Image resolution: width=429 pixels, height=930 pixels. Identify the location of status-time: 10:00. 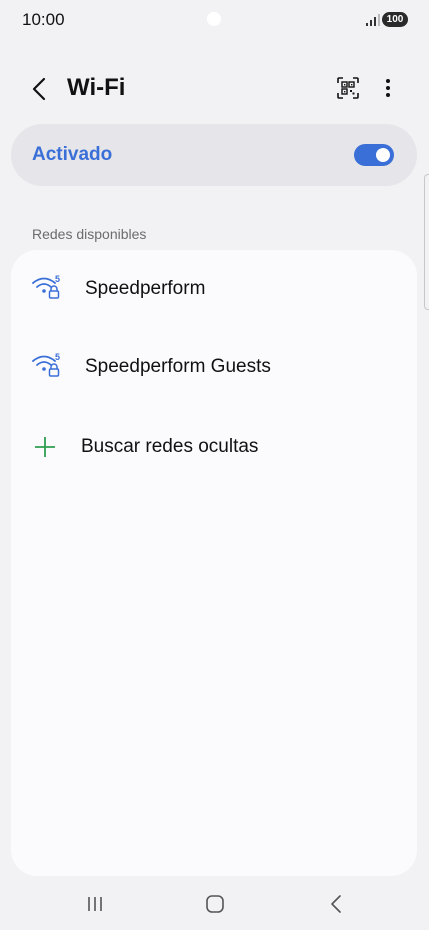
(43, 19).